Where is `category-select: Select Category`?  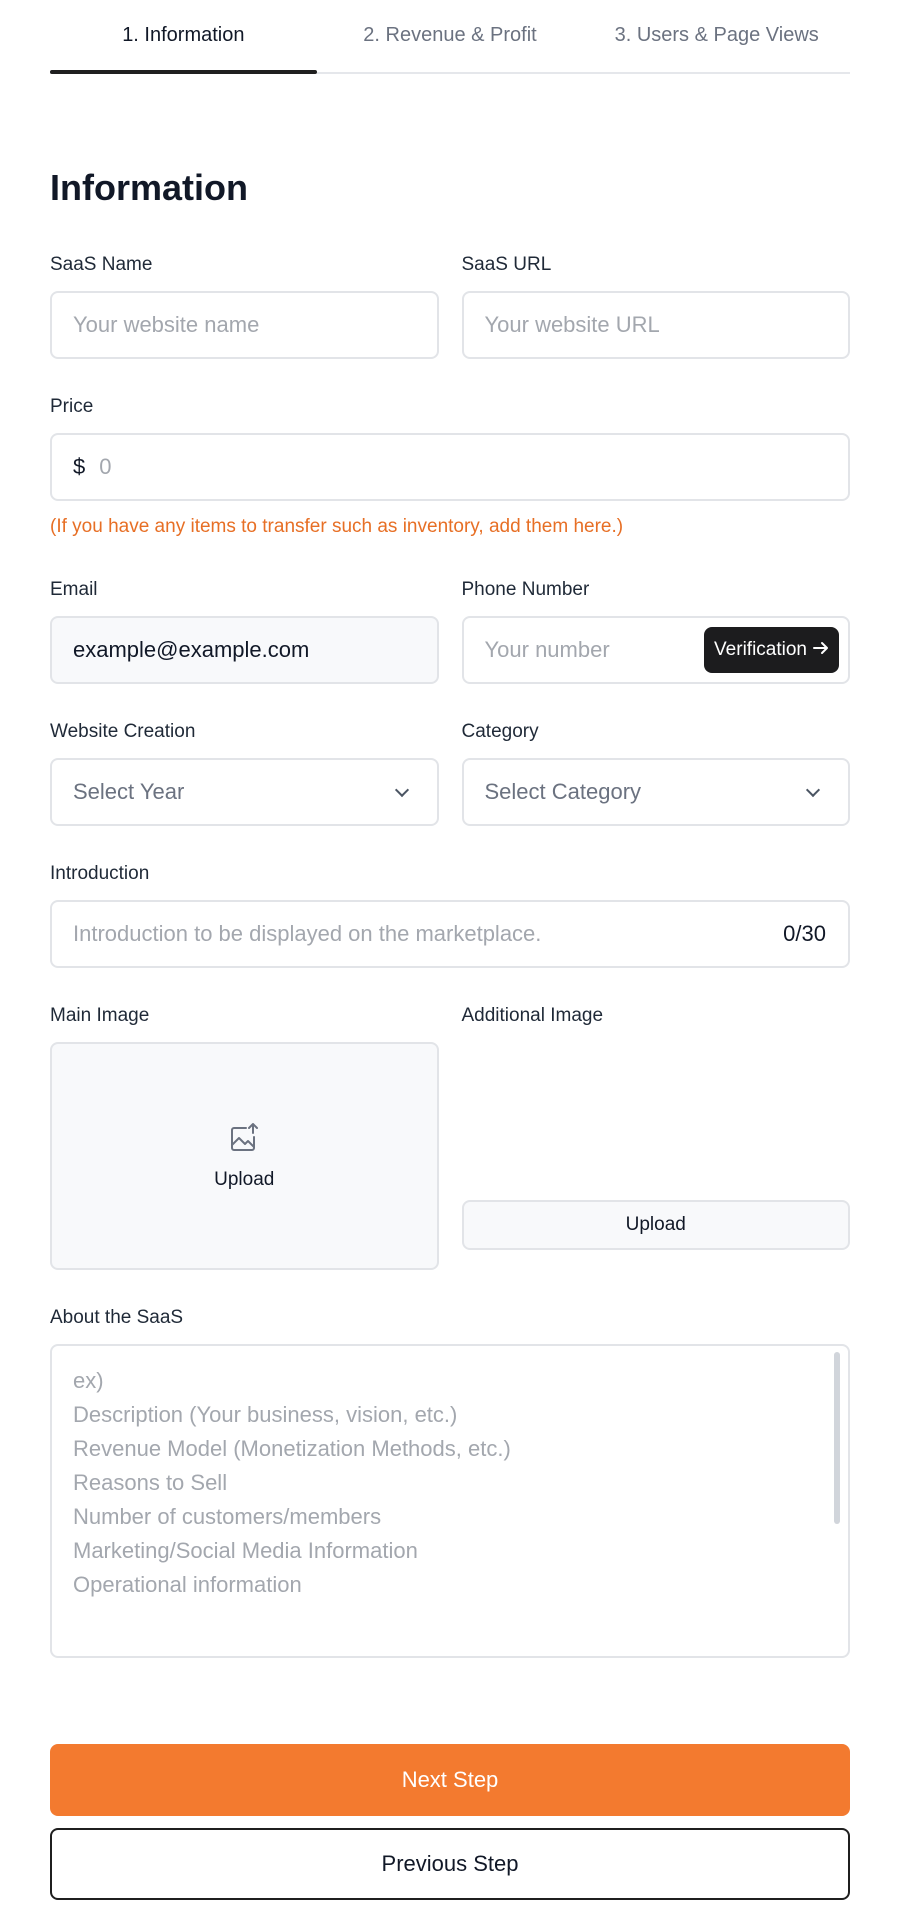 category-select: Select Category is located at coordinates (655, 792).